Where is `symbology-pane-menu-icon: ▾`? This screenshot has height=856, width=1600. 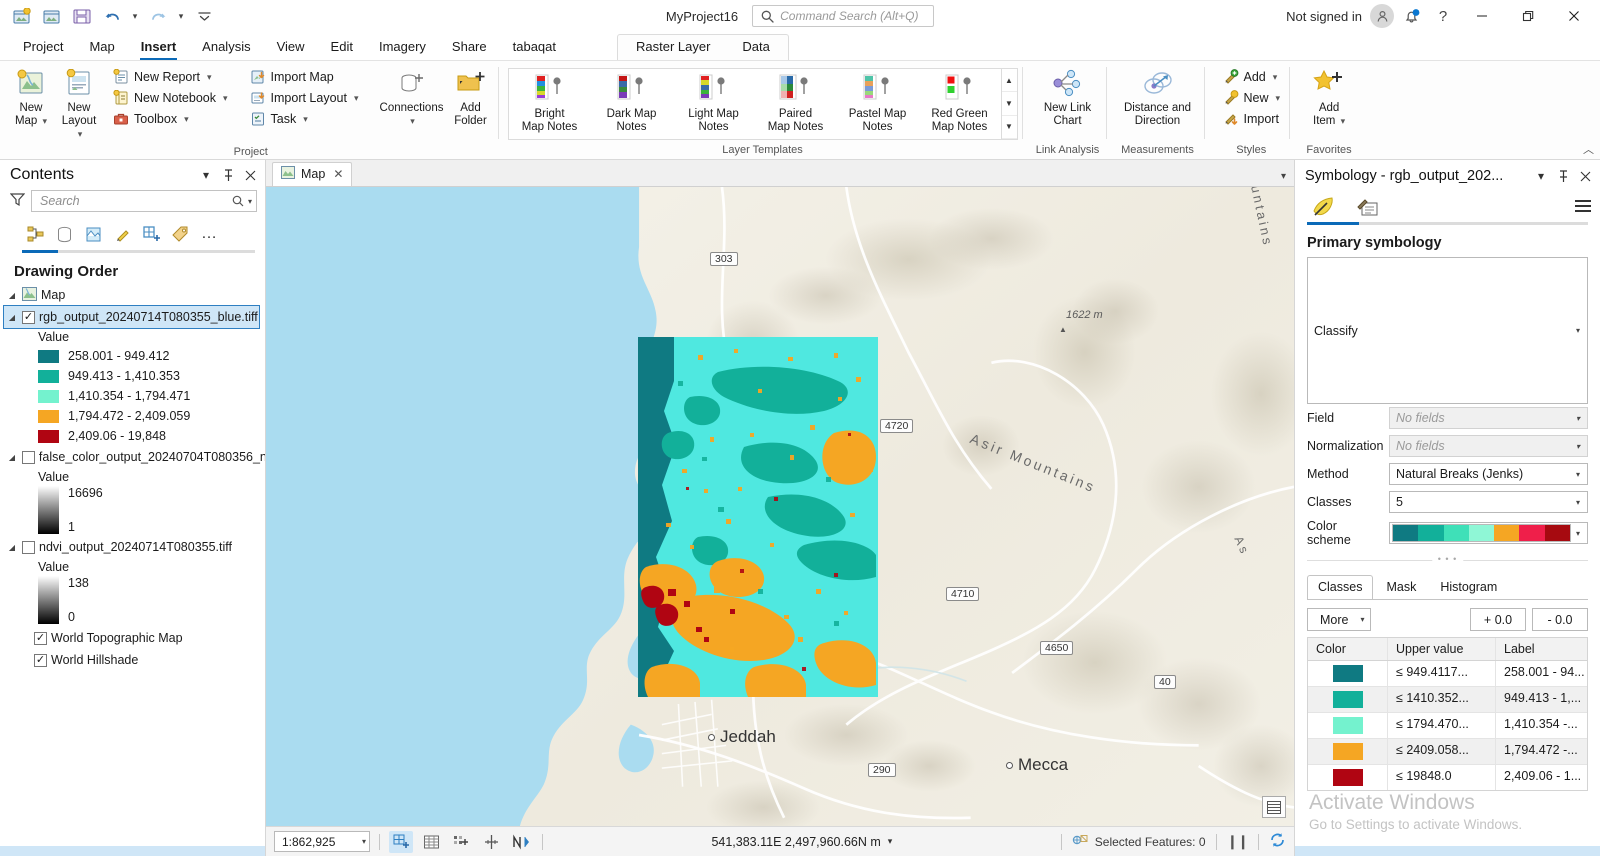 symbology-pane-menu-icon: ▾ is located at coordinates (1541, 176).